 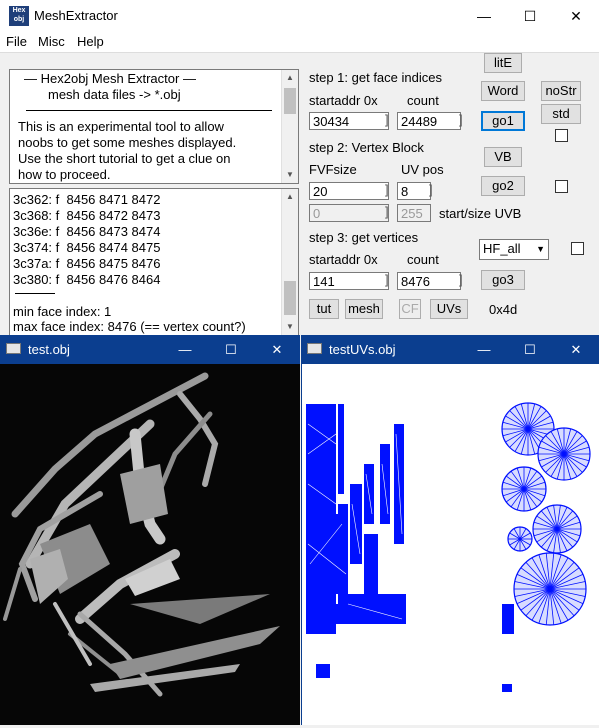 I want to click on step1-startaddr-label: startaddr 0x, so click(x=343, y=100).